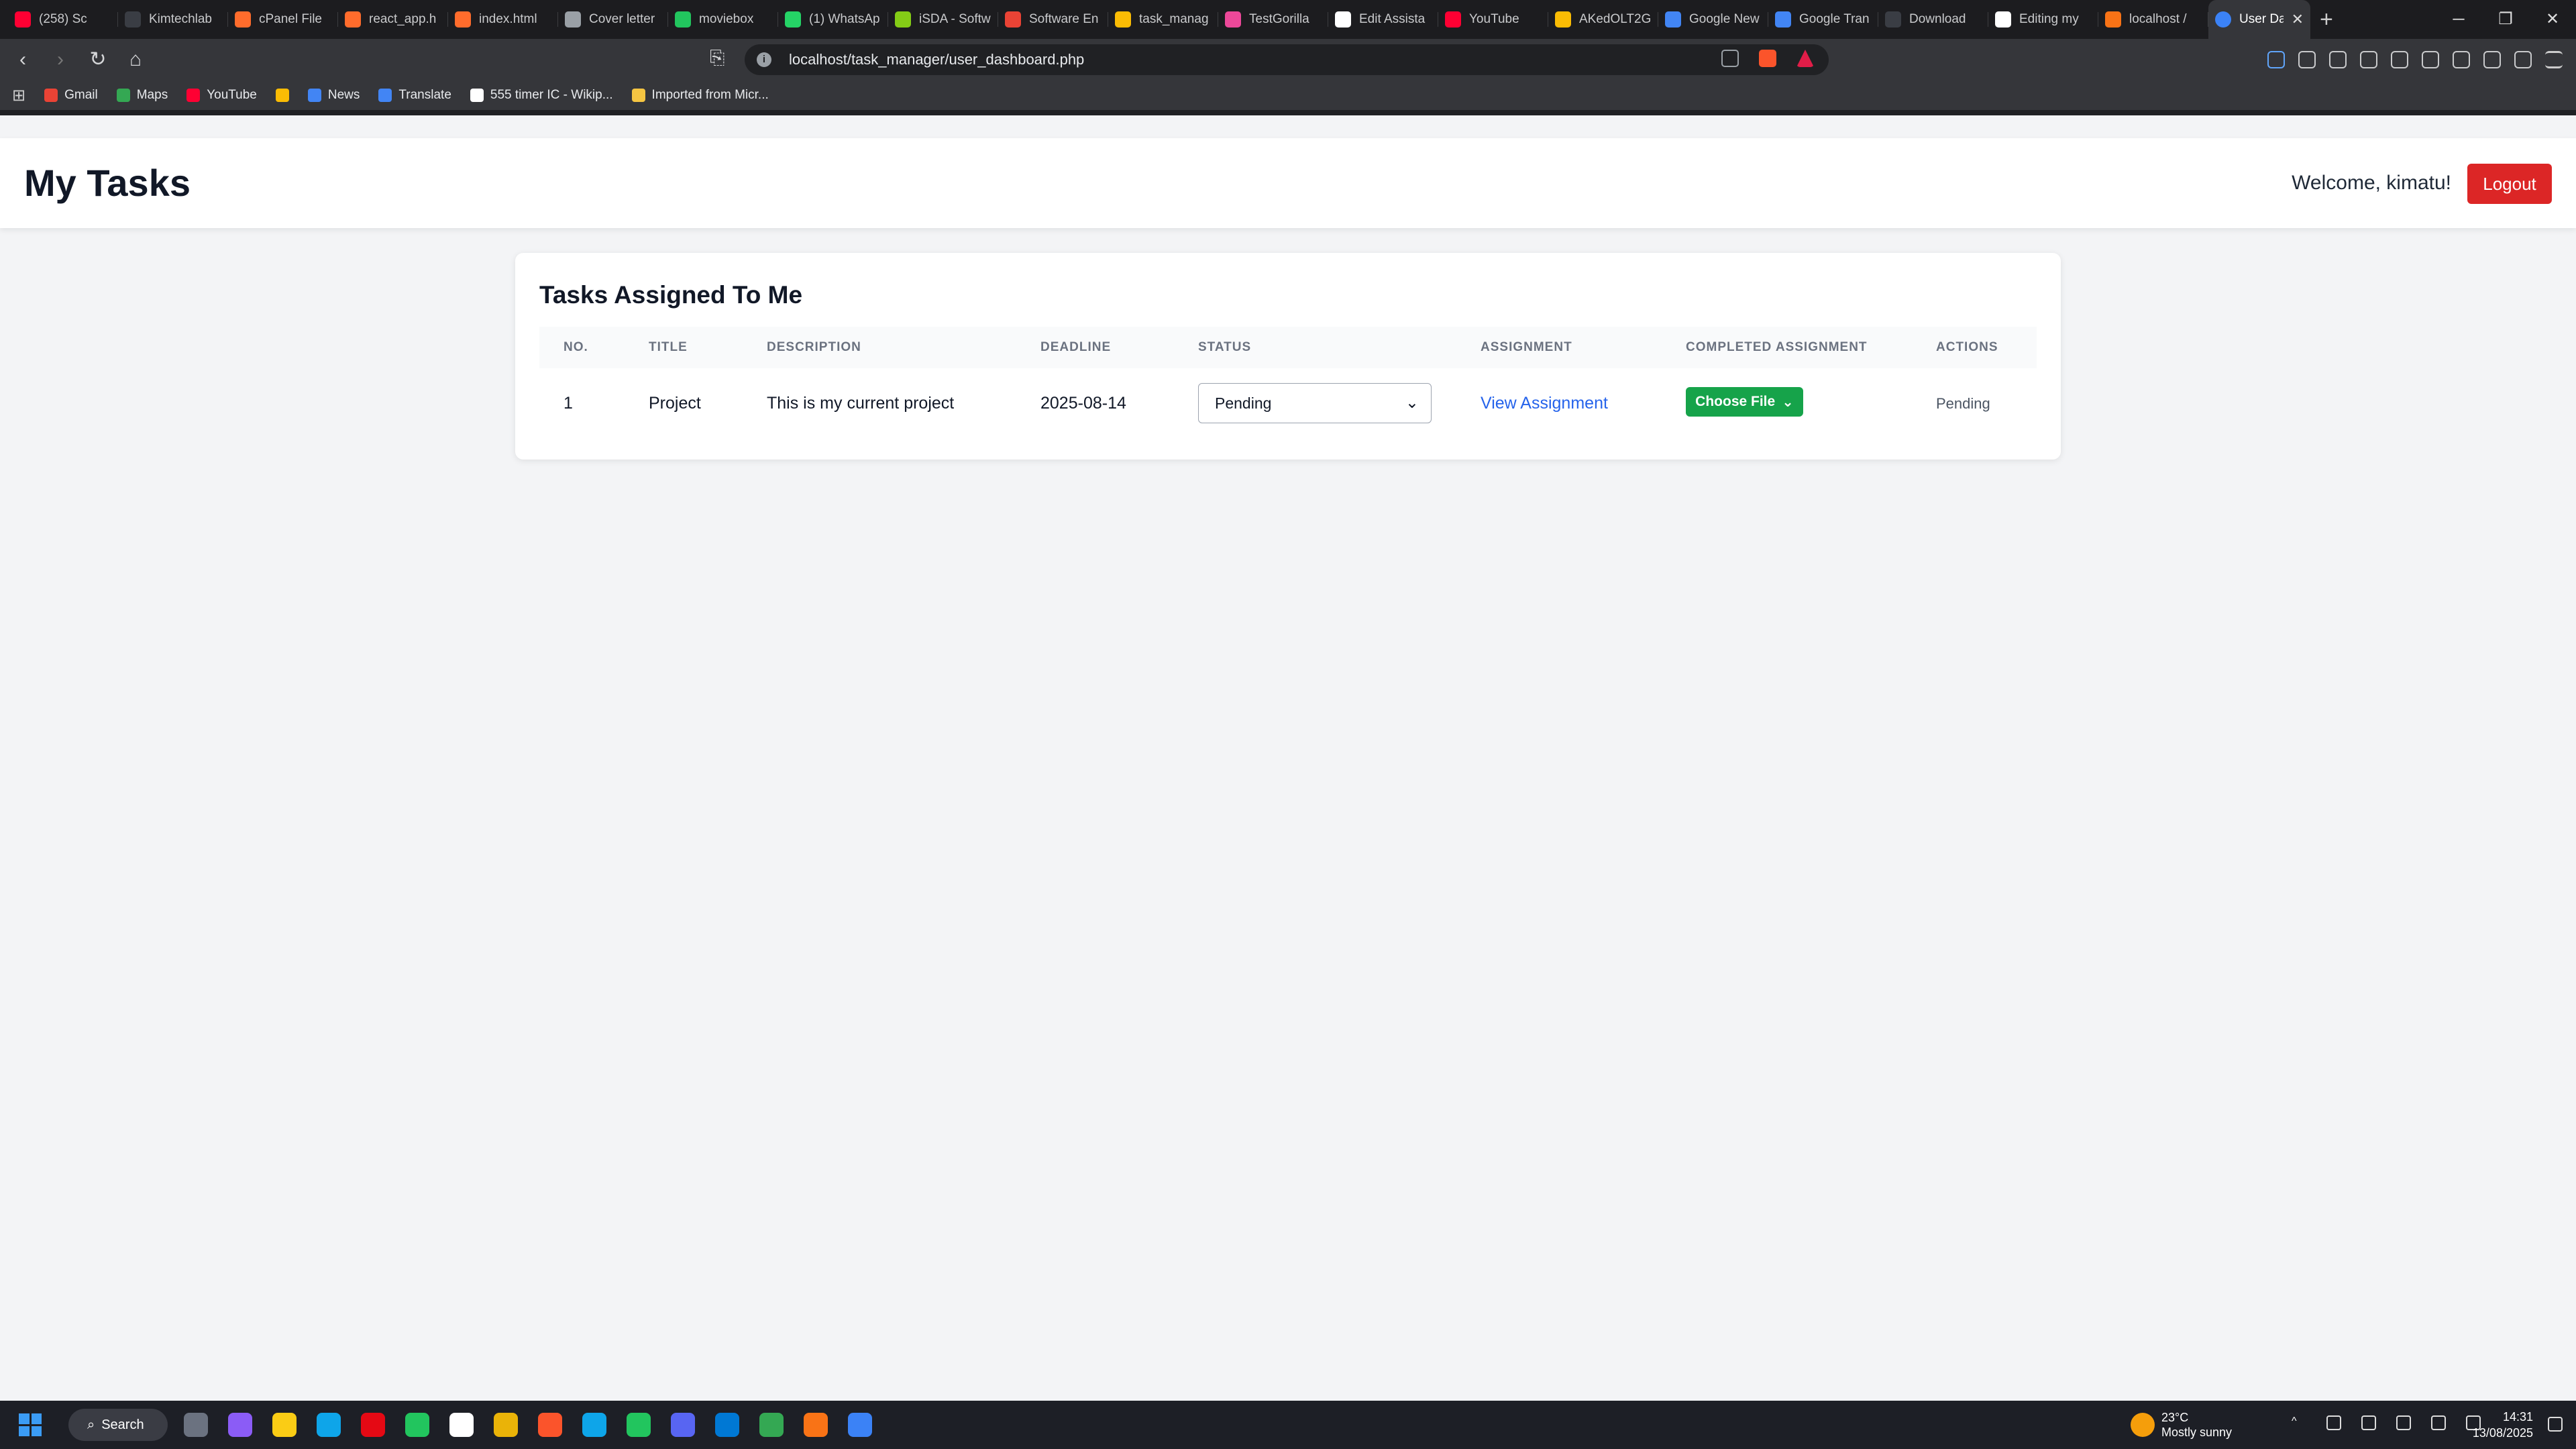 This screenshot has height=1449, width=2576. I want to click on menu-icon, so click(2554, 59).